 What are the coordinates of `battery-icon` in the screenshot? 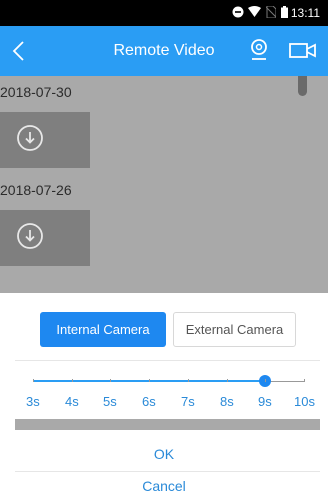 It's located at (284, 13).